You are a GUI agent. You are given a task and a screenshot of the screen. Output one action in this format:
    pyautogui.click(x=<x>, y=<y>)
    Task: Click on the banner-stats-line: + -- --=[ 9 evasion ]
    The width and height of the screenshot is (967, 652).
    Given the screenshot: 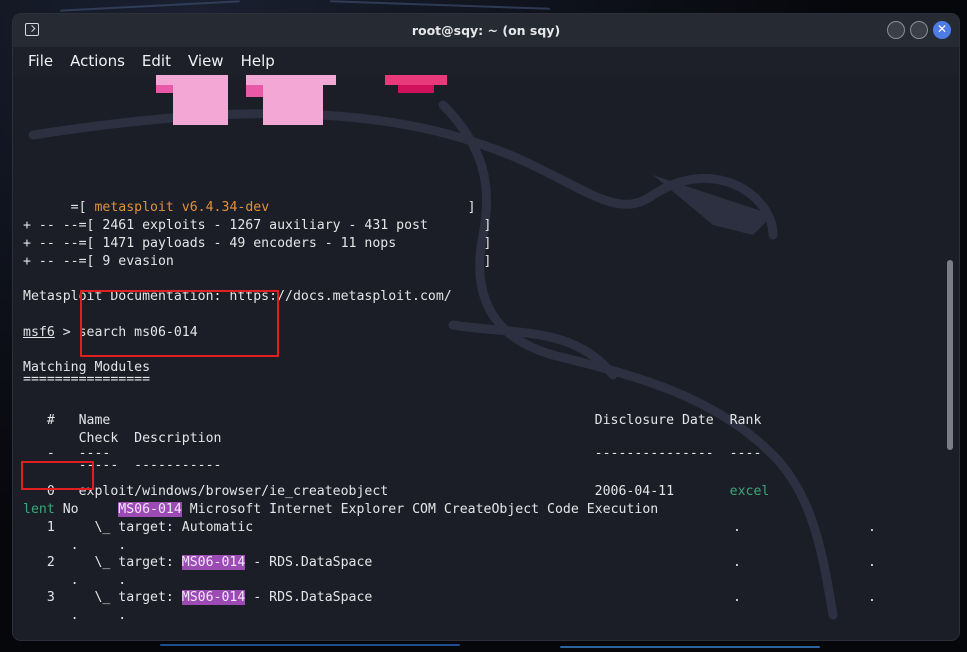 What is the action you would take?
    pyautogui.click(x=257, y=261)
    